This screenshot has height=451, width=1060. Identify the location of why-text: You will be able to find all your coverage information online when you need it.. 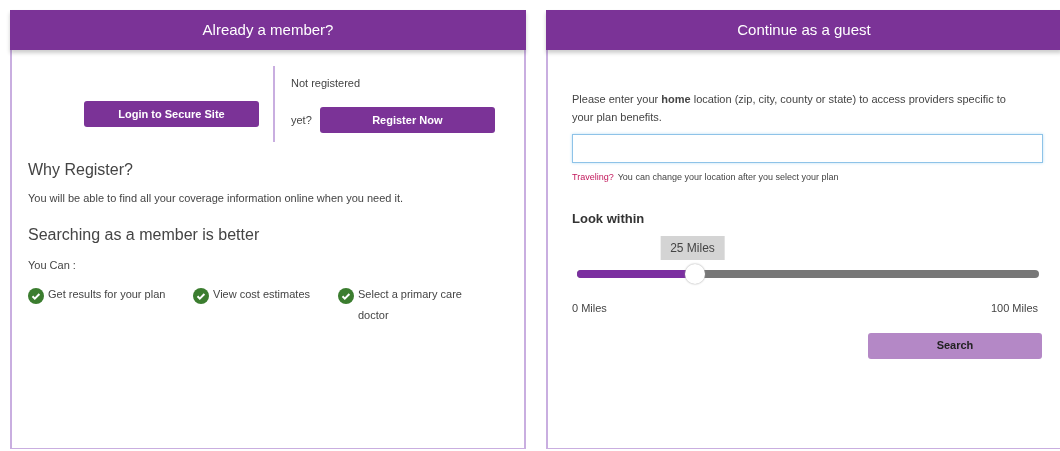
(216, 198).